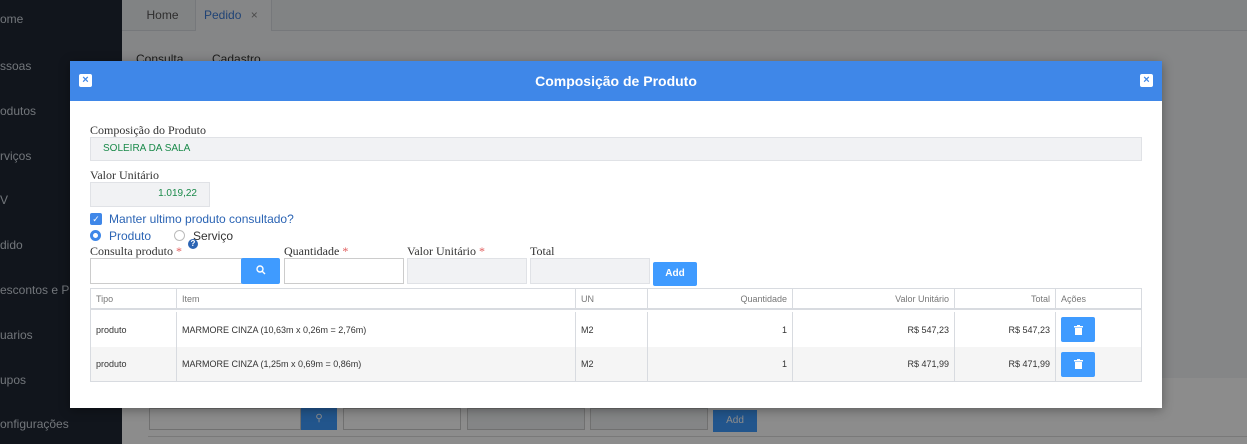 Image resolution: width=1247 pixels, height=444 pixels. I want to click on produto-radio-label: Produto, so click(130, 236).